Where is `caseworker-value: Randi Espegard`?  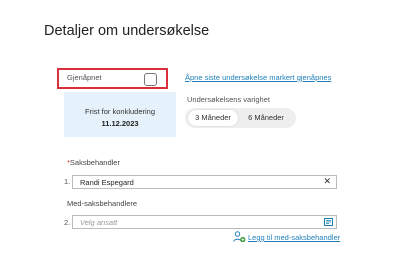 caseworker-value: Randi Espegard is located at coordinates (107, 182).